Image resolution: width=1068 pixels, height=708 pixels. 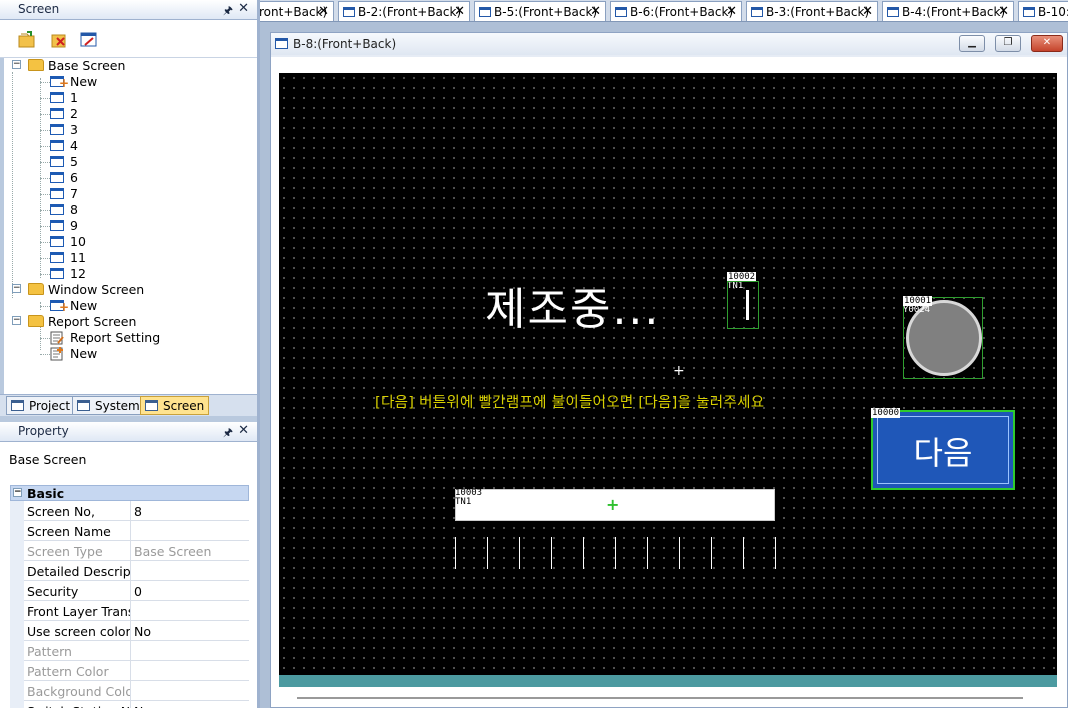 What do you see at coordinates (117, 406) in the screenshot?
I see `tab-label: System` at bounding box center [117, 406].